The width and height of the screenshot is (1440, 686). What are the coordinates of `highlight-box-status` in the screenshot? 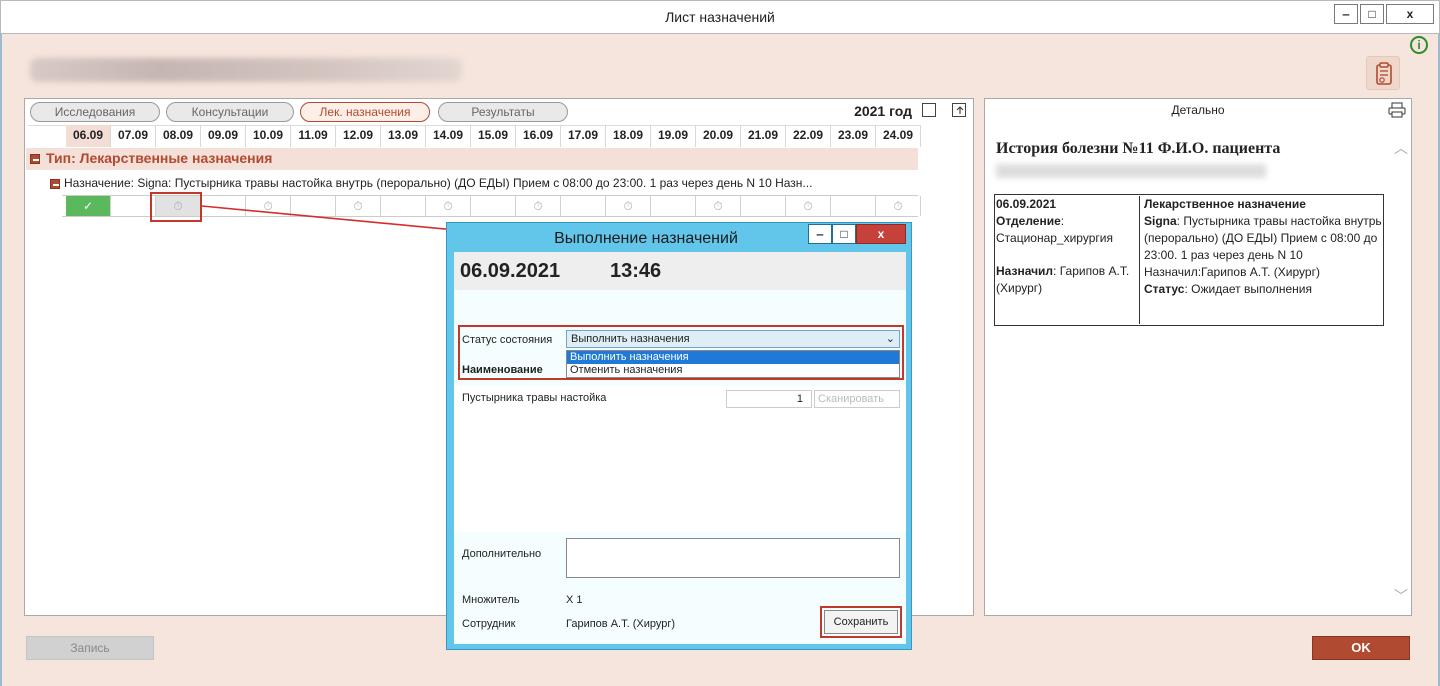 It's located at (681, 352).